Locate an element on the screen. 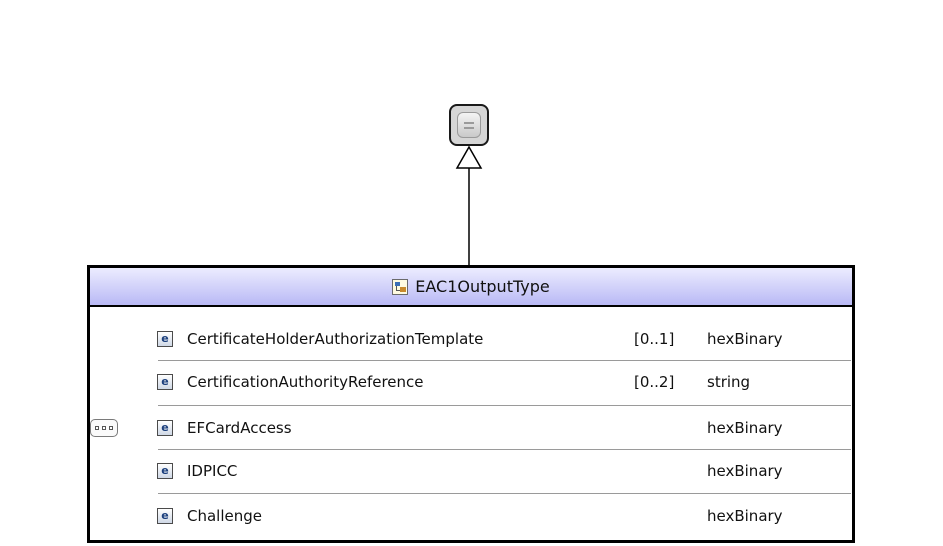 Image resolution: width=943 pixels, height=546 pixels. extension-arrowhead is located at coordinates (469, 157).